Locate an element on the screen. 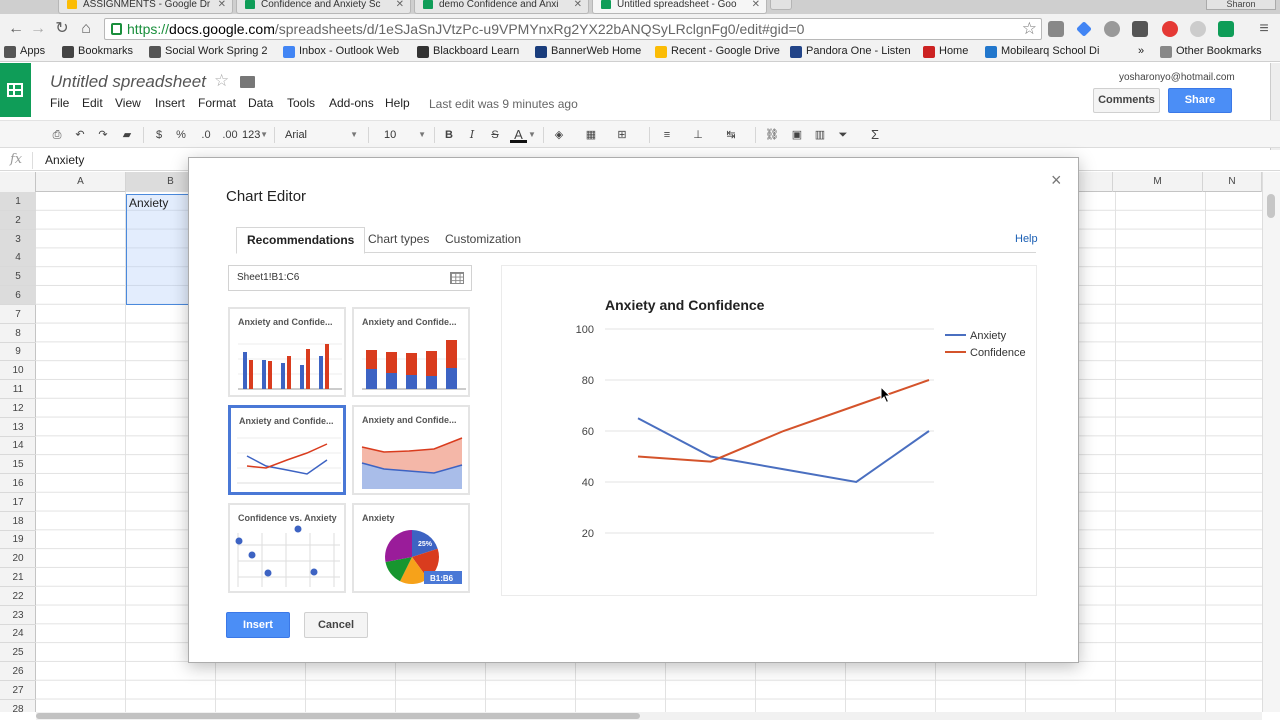  menu-insert: Insert is located at coordinates (170, 103).